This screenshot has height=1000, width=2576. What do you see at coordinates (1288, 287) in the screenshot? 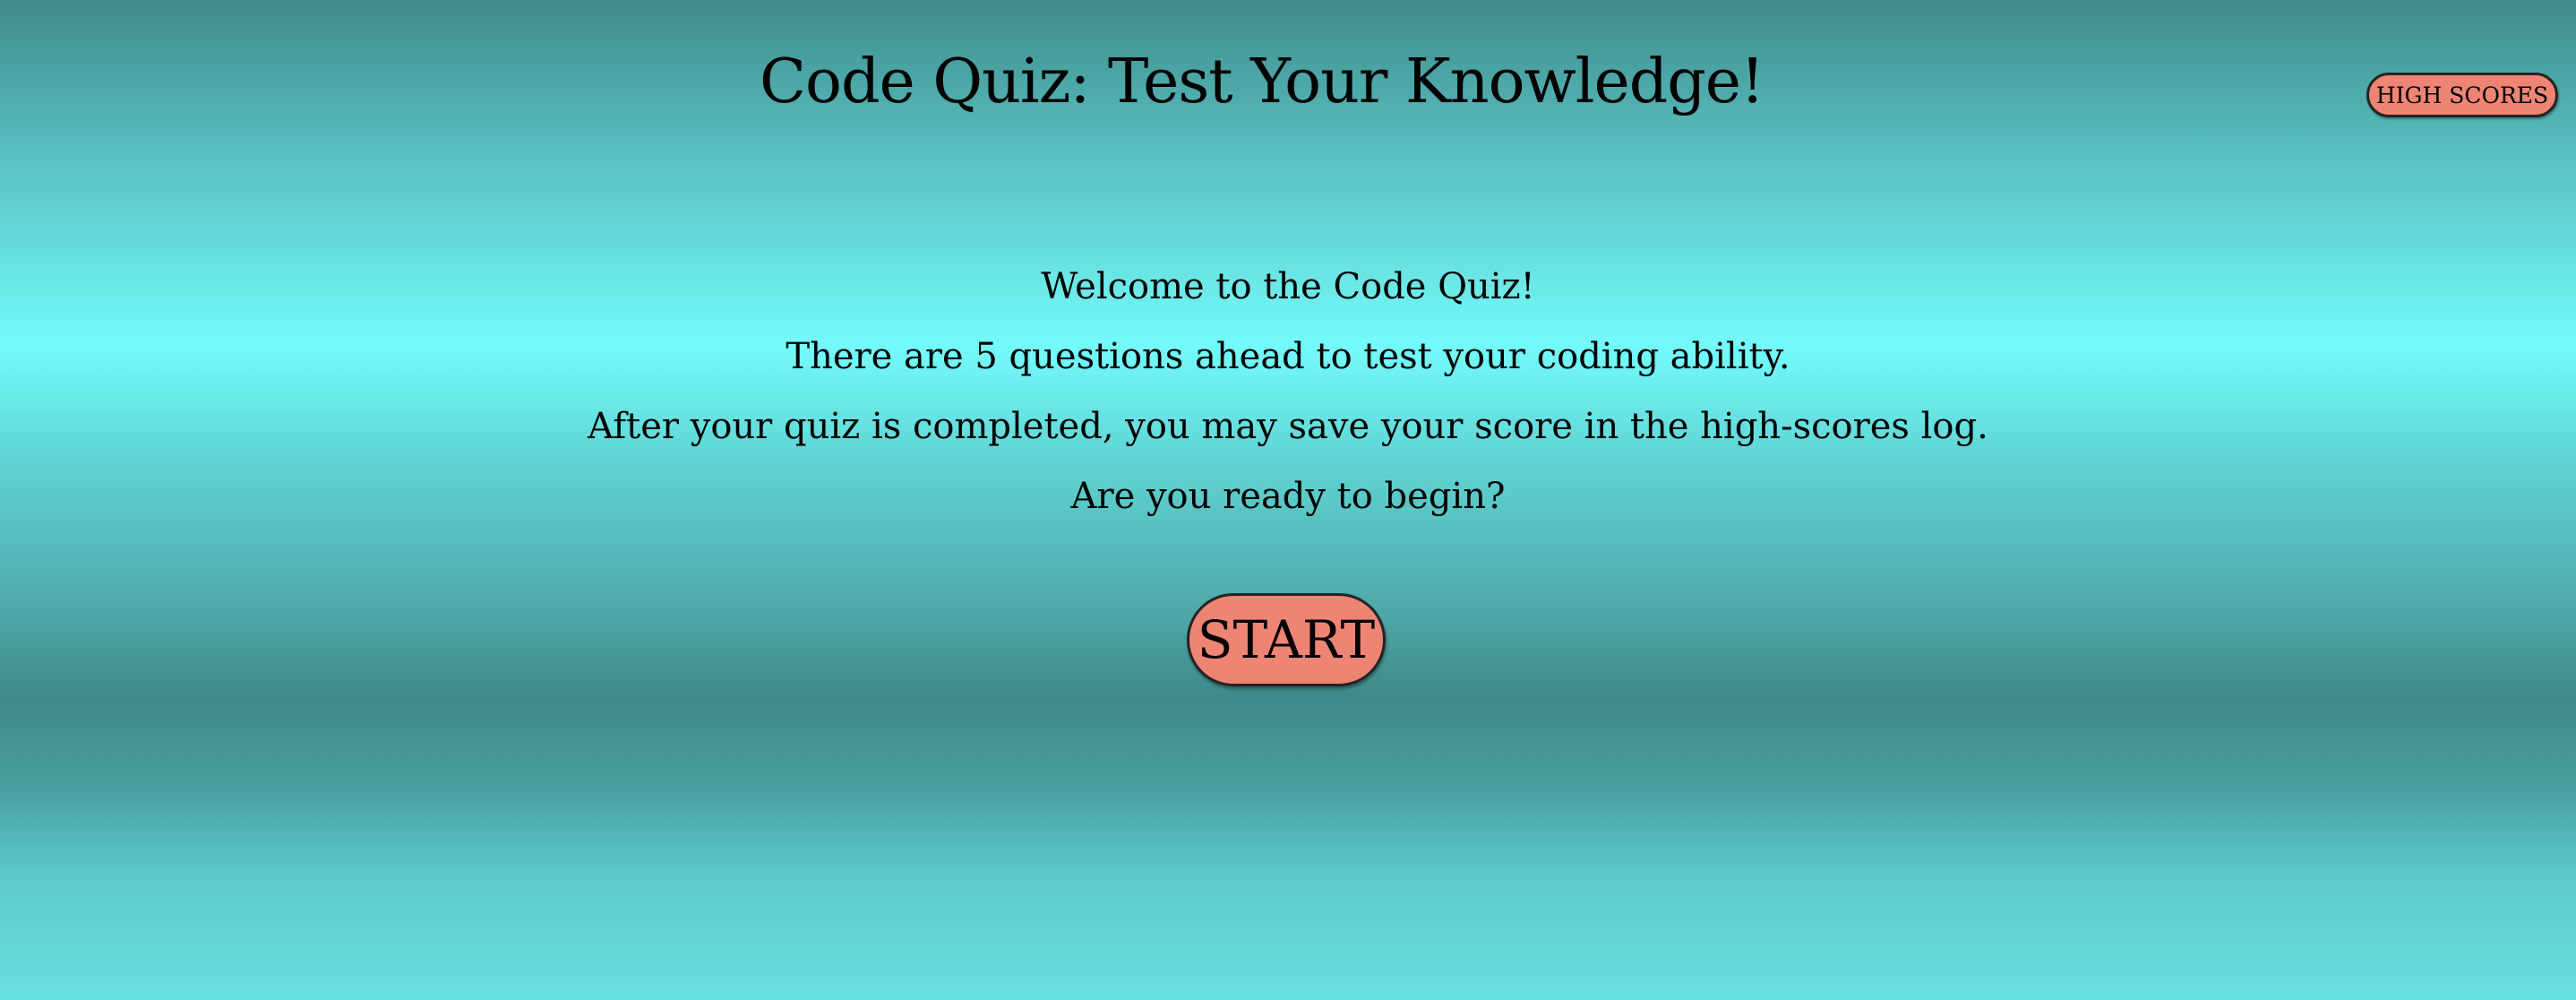
I see `intro-line-welcome: Welcome to the Code Quiz!` at bounding box center [1288, 287].